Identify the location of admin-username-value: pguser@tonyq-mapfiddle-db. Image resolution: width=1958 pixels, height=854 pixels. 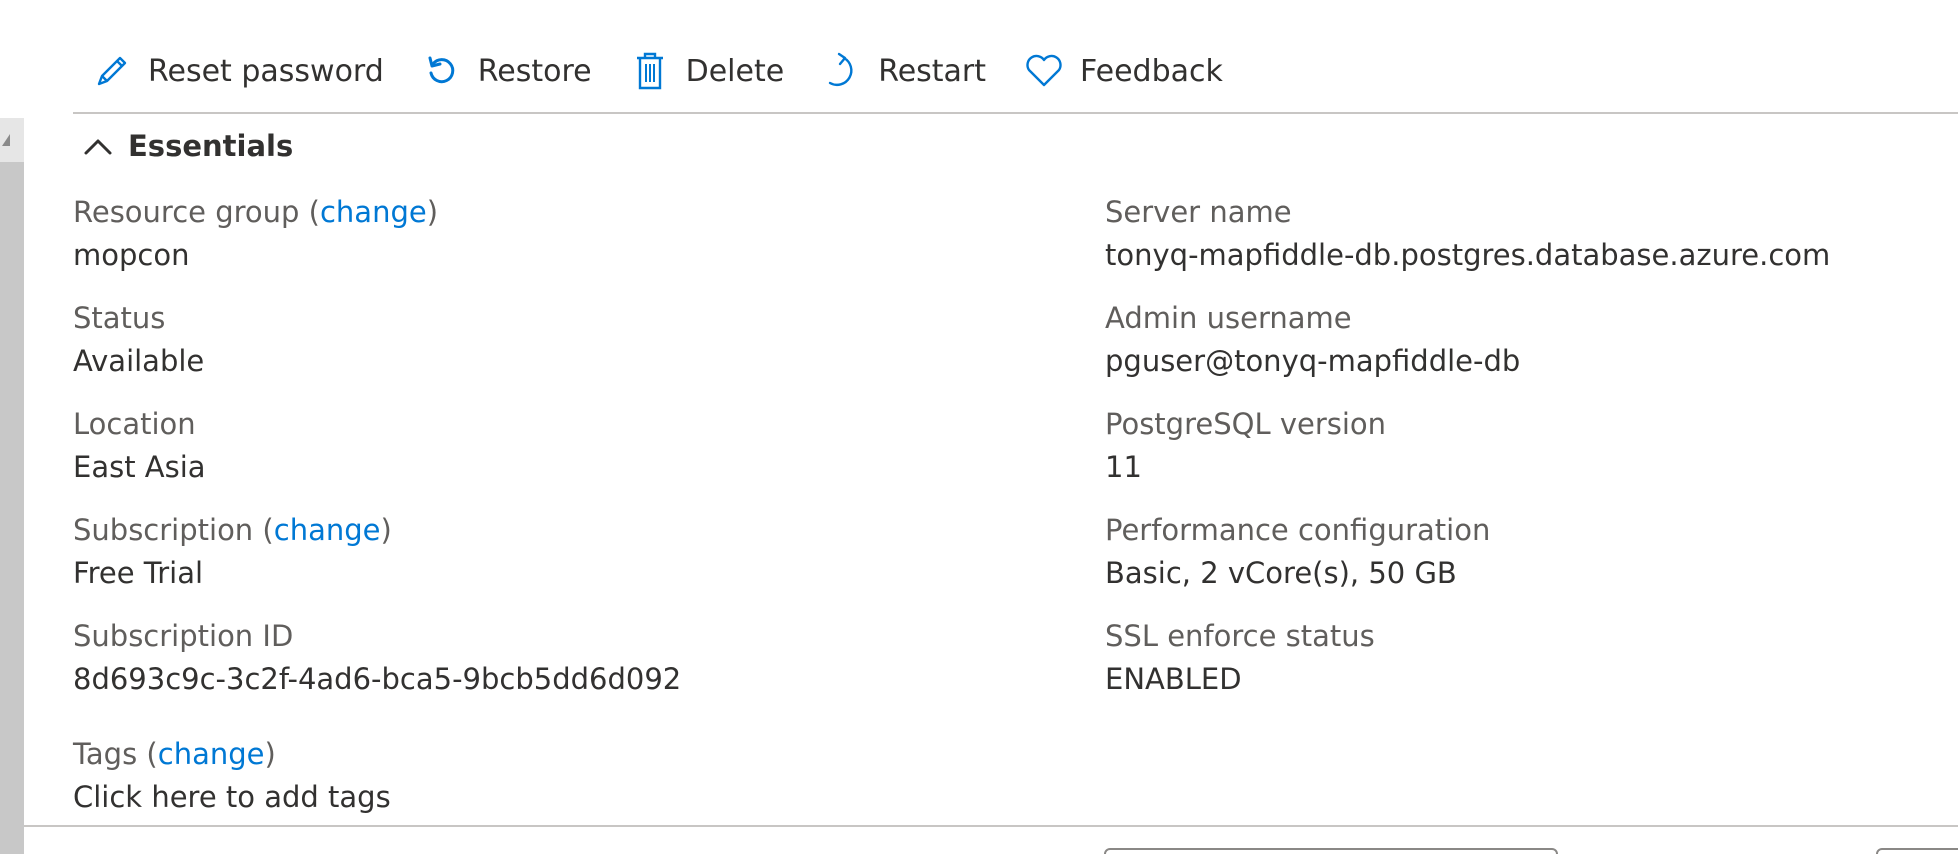
(1313, 361).